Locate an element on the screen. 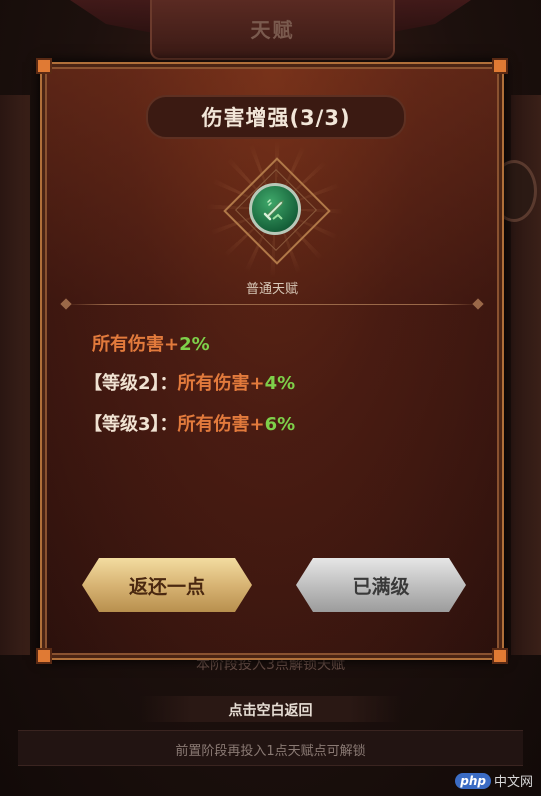  effect-line-level-1: 所有伤害+2% is located at coordinates (151, 343).